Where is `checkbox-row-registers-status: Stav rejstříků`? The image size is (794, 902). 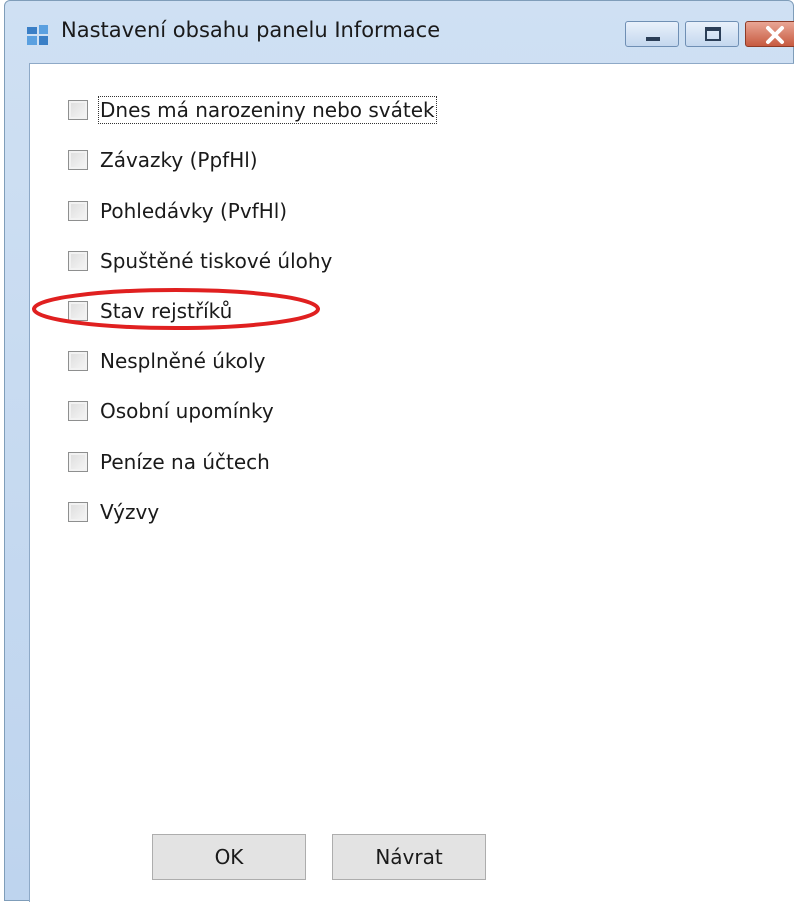 checkbox-row-registers-status: Stav rejstříků is located at coordinates (150, 311).